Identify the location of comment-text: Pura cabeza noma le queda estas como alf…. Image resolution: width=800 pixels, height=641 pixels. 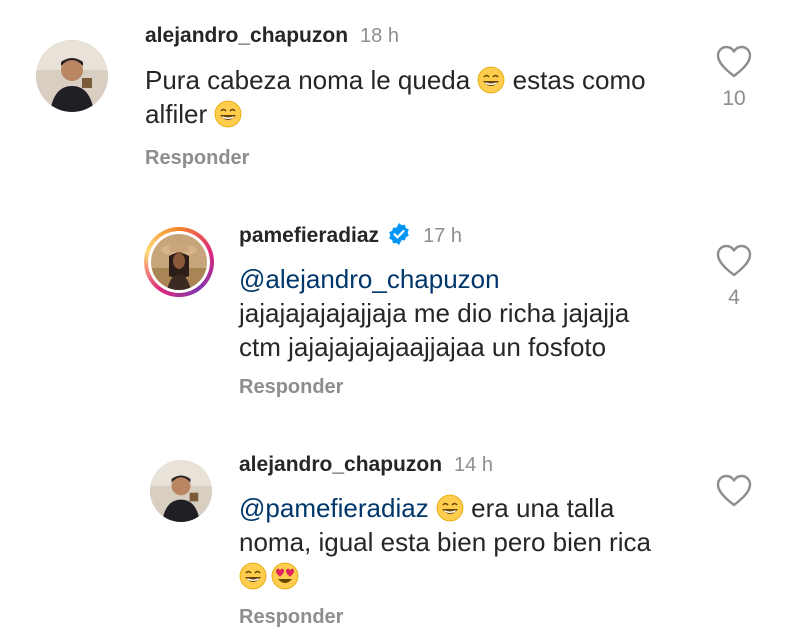
(425, 97).